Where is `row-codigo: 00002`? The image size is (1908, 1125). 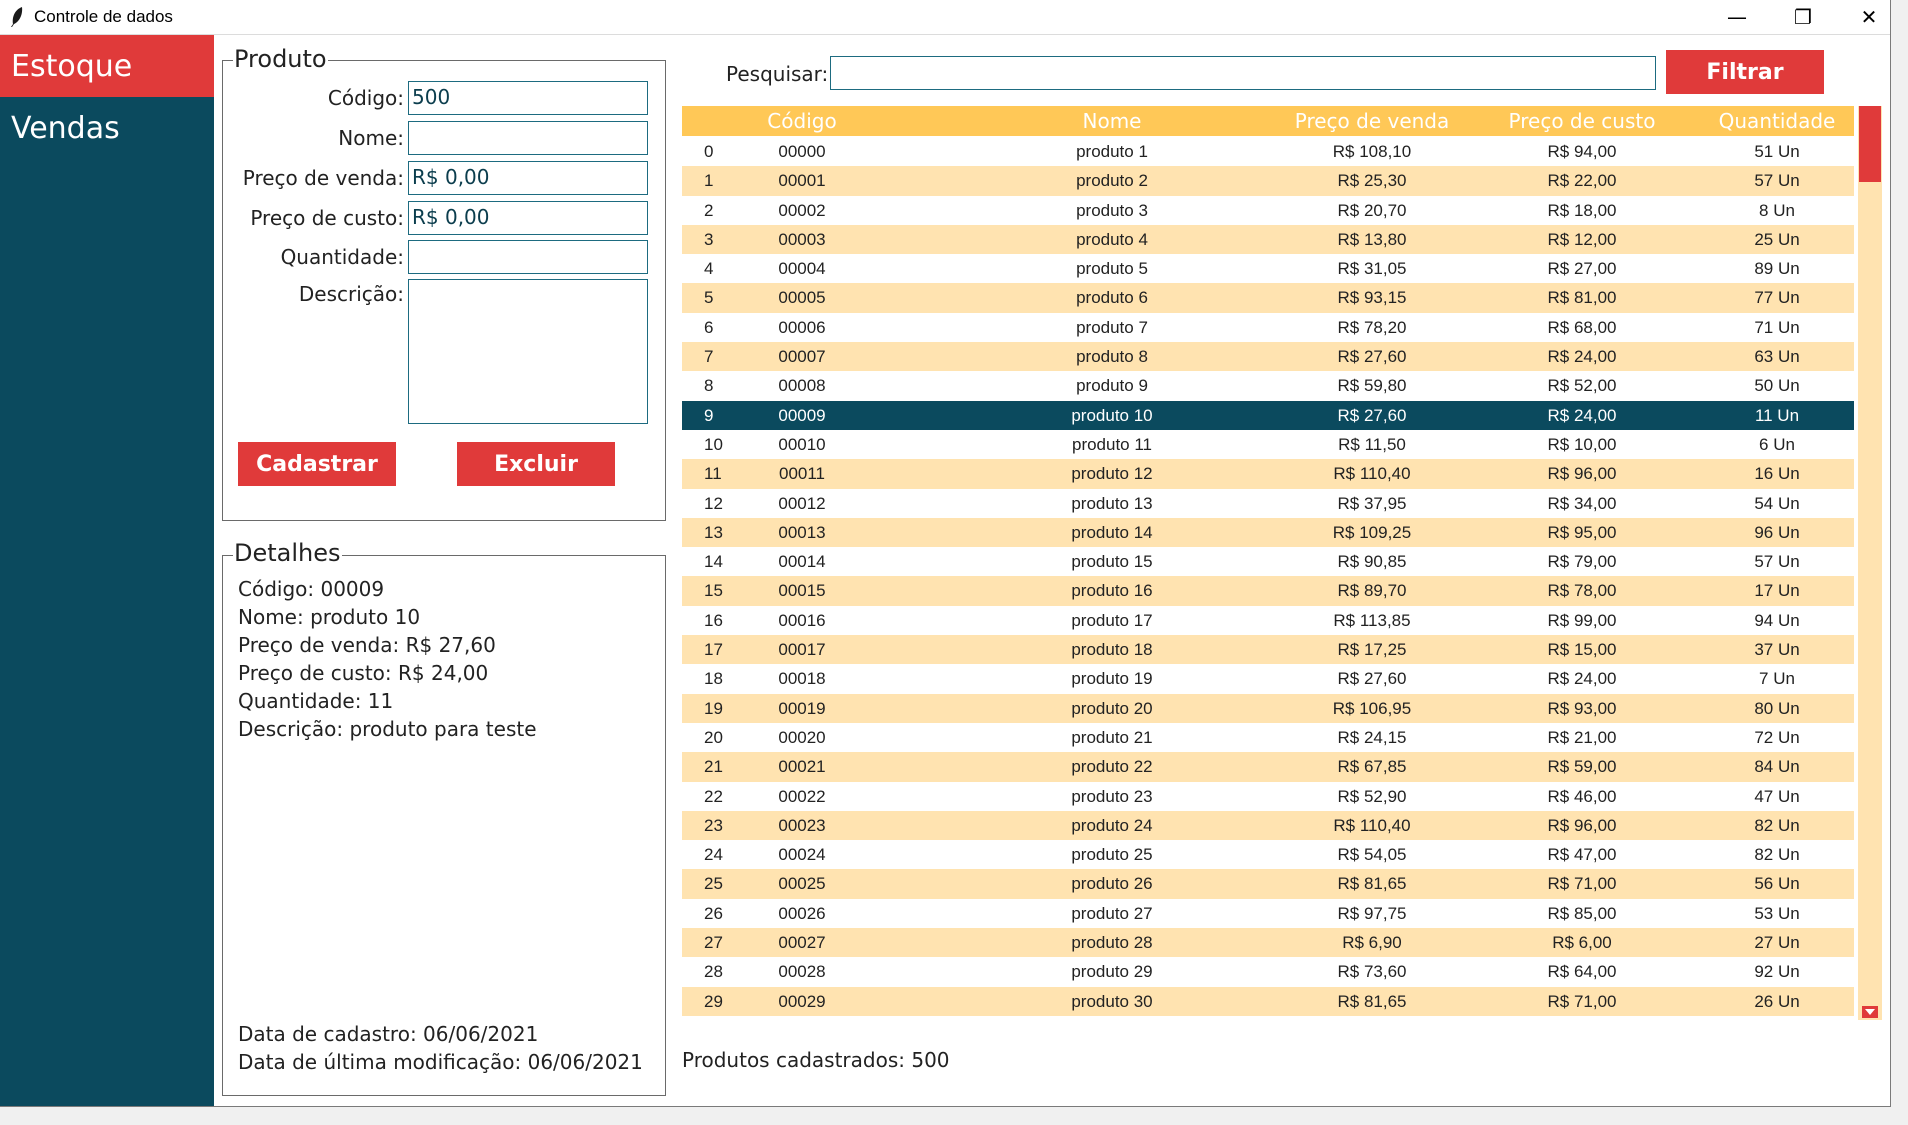 row-codigo: 00002 is located at coordinates (802, 210).